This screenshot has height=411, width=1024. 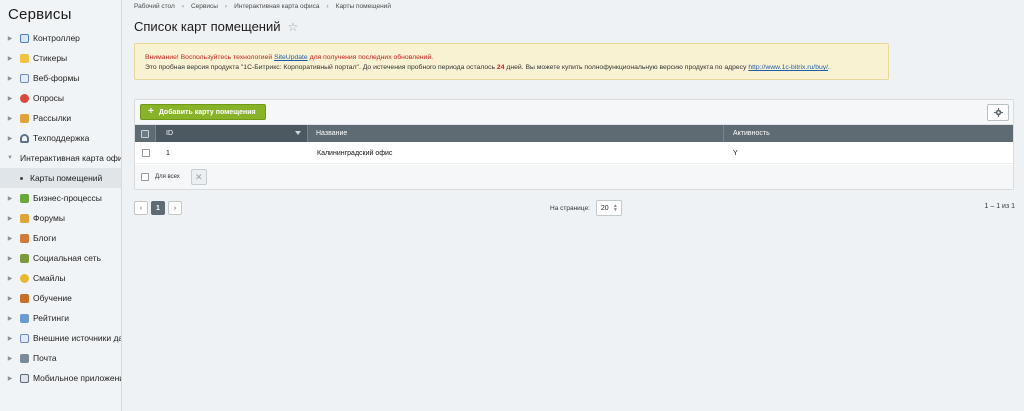 What do you see at coordinates (868, 133) in the screenshot?
I see `column-header-active: Активность` at bounding box center [868, 133].